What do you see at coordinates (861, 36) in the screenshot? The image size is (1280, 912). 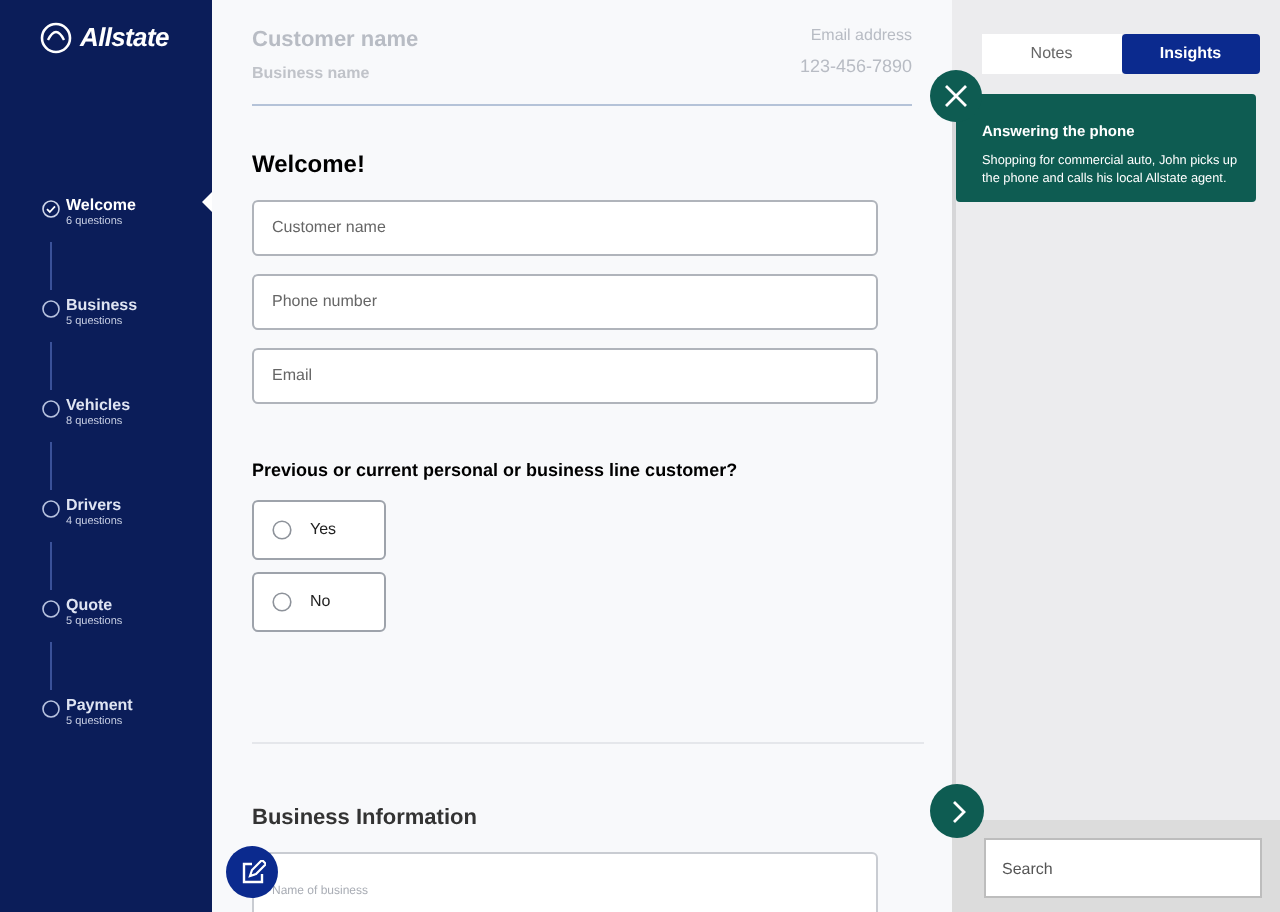 I see `email-address: Email address` at bounding box center [861, 36].